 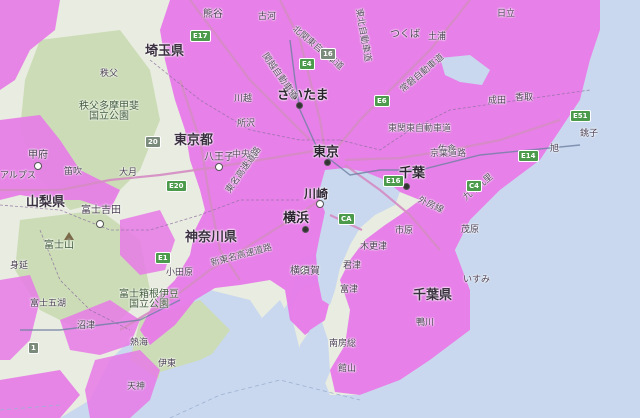 What do you see at coordinates (327, 162) in the screenshot?
I see `tokyo-city-marker` at bounding box center [327, 162].